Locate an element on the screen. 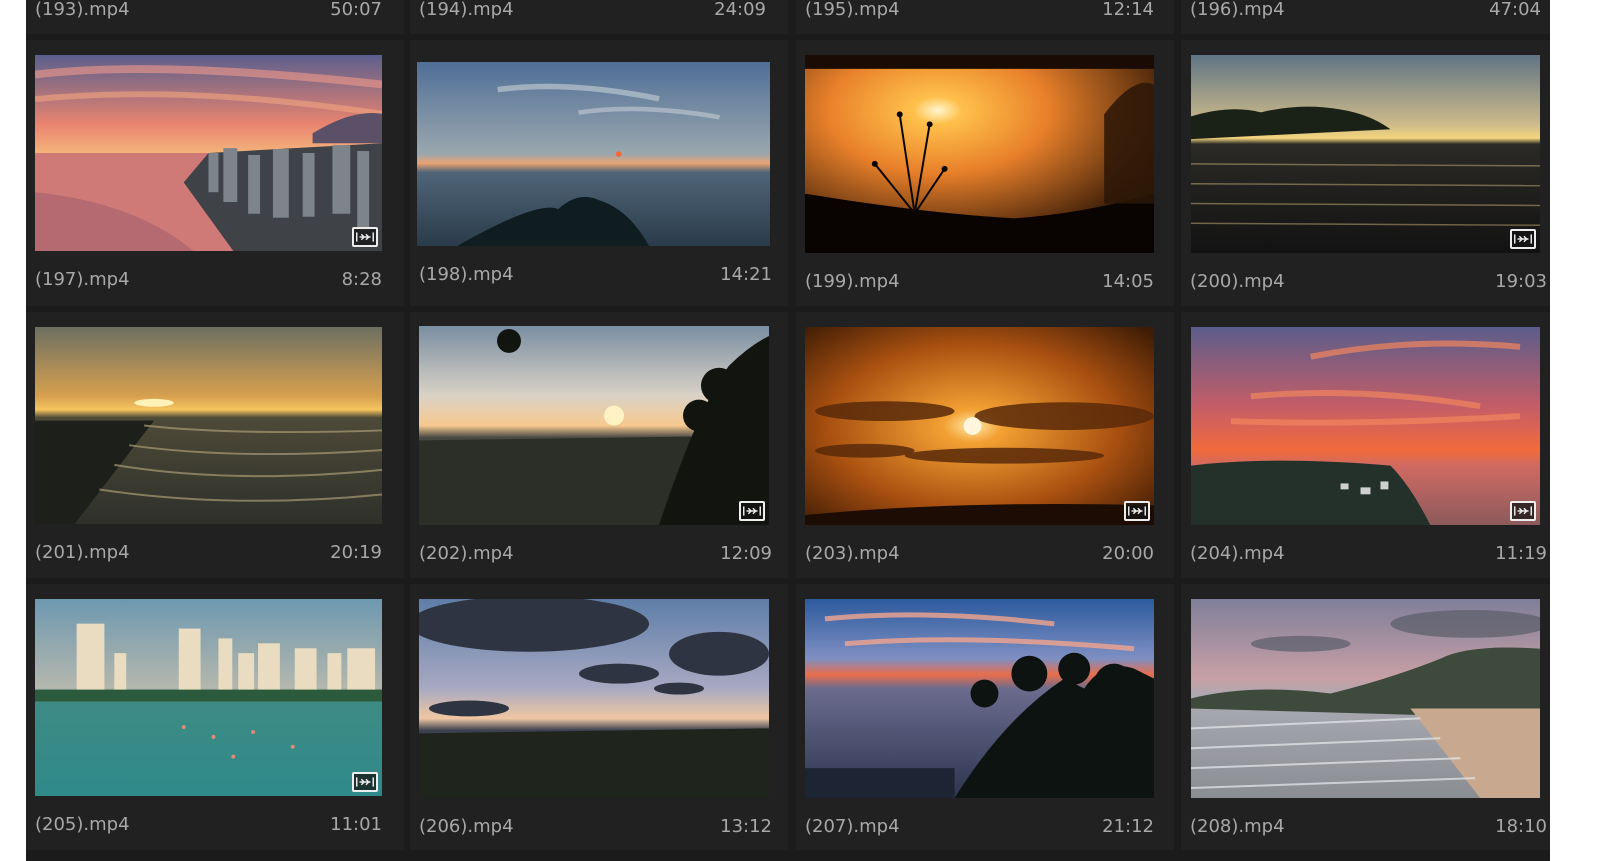  clip-cell: (198).mp4 14:21 is located at coordinates (599, 173).